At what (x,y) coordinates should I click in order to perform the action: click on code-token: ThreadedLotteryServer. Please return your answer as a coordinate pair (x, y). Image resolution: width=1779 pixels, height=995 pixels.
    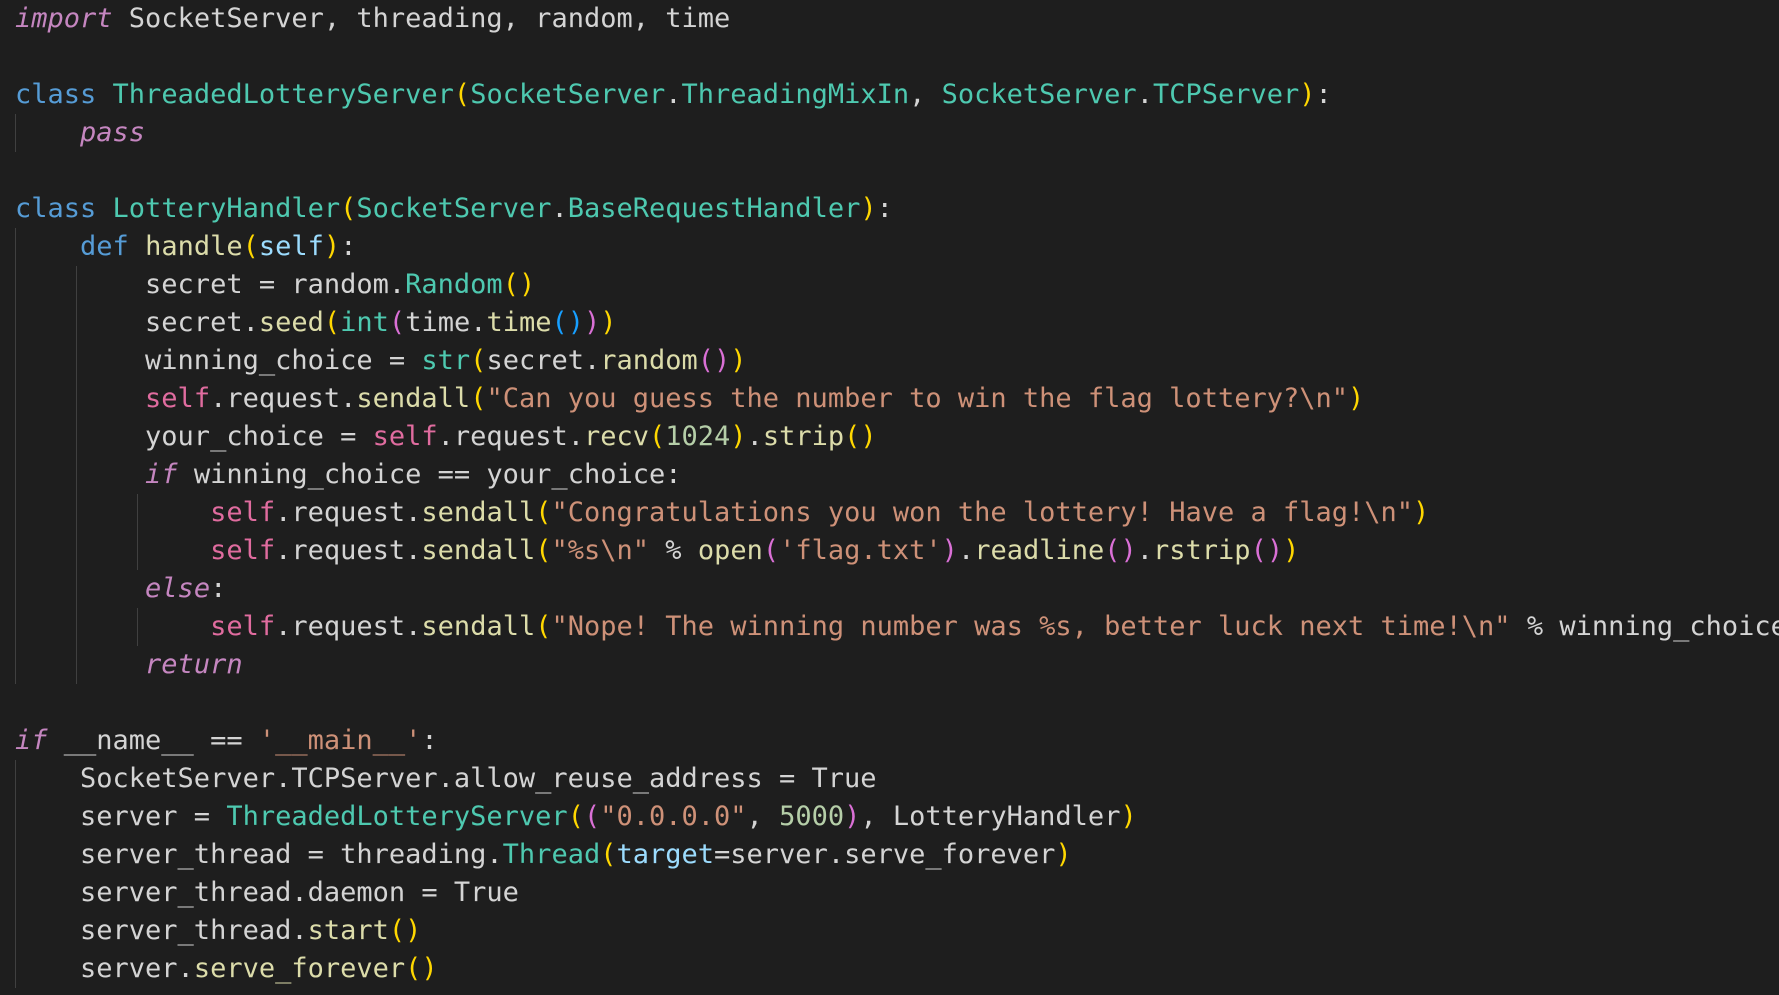
    Looking at the image, I should click on (397, 816).